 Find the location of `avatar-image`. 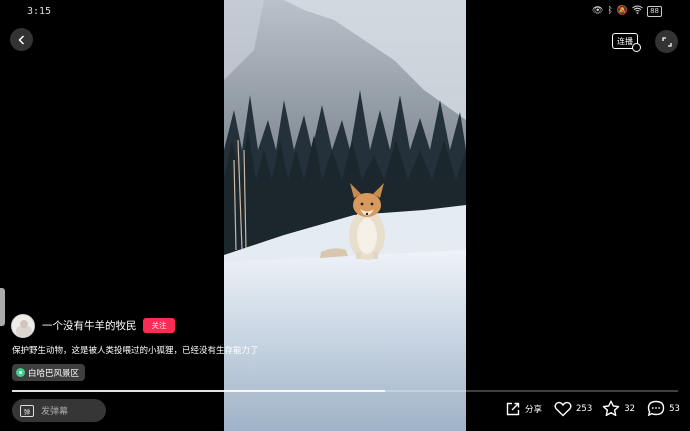

avatar-image is located at coordinates (23, 326).